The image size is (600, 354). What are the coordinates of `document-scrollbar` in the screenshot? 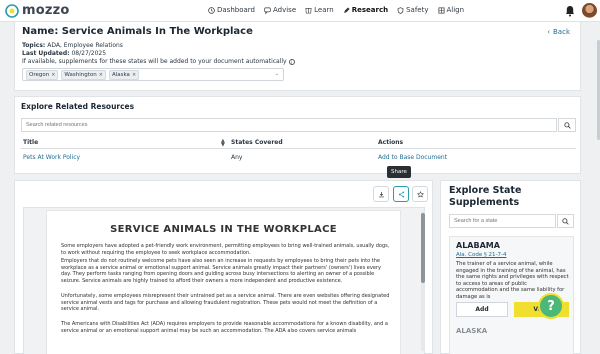 It's located at (423, 281).